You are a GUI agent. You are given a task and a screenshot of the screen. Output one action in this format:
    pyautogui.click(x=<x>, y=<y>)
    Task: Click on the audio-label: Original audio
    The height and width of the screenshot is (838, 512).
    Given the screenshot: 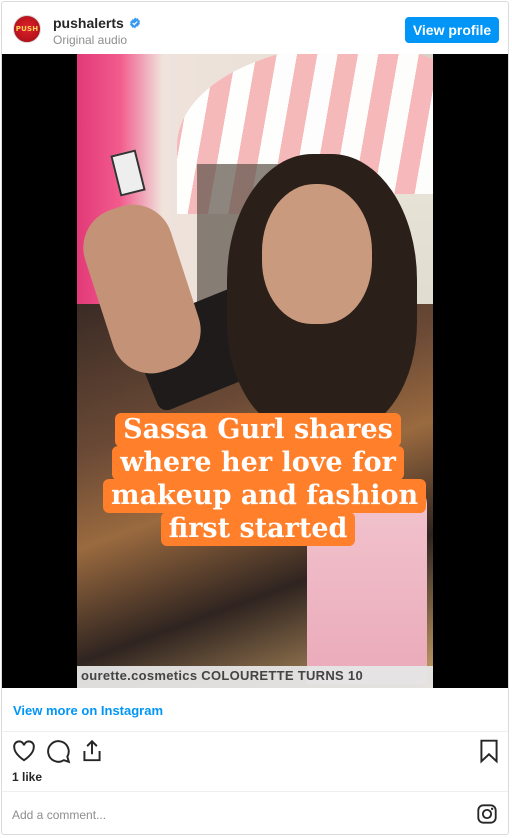 What is the action you would take?
    pyautogui.click(x=90, y=40)
    